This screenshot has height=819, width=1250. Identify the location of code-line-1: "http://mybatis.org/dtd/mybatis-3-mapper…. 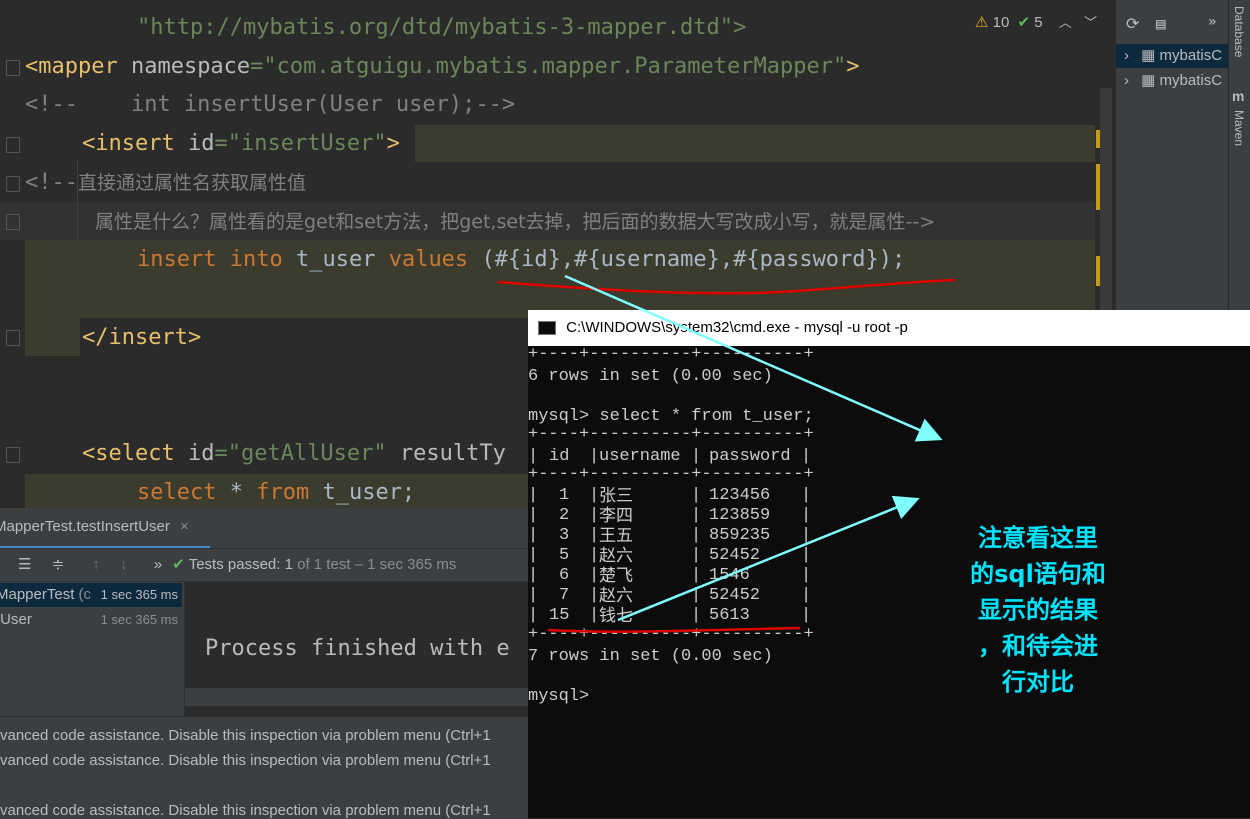
(442, 27).